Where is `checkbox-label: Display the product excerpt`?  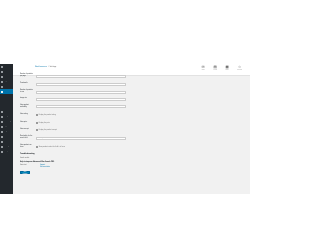 checkbox-label: Display the product excerpt is located at coordinates (47, 130).